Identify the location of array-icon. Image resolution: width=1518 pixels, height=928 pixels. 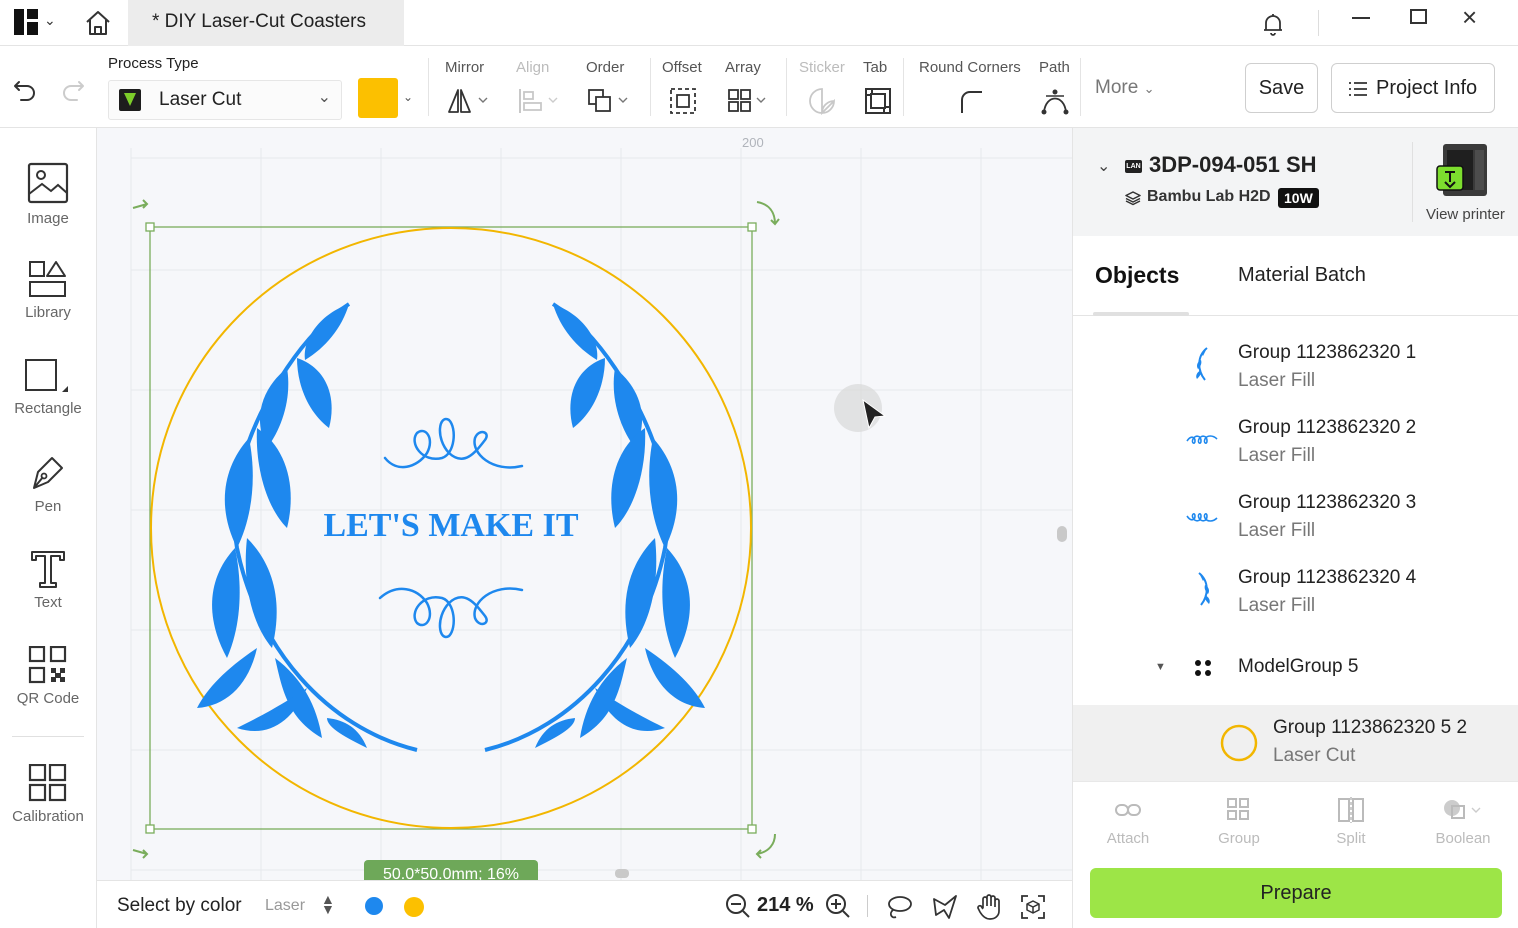
(750, 101).